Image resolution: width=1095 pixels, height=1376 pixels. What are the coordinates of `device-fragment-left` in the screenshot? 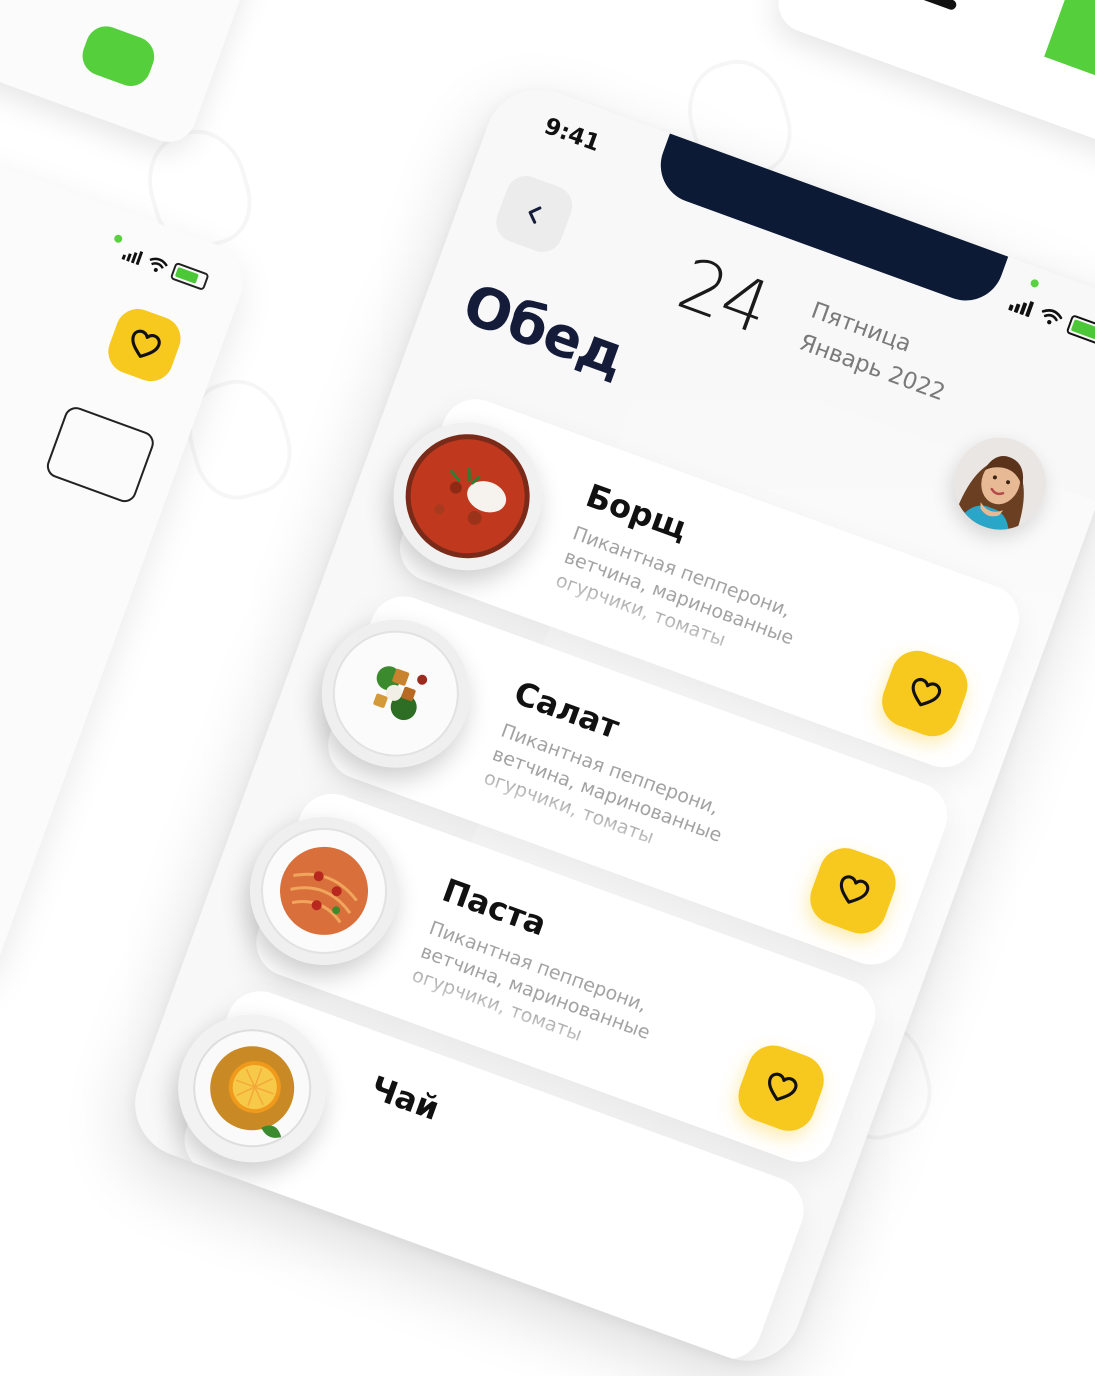 It's located at (127, 570).